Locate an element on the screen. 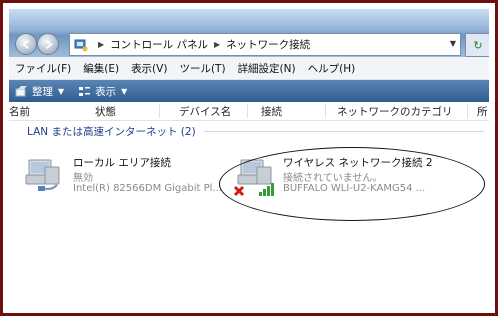  column-network-category: ネットワークのカテゴリ is located at coordinates (395, 111).